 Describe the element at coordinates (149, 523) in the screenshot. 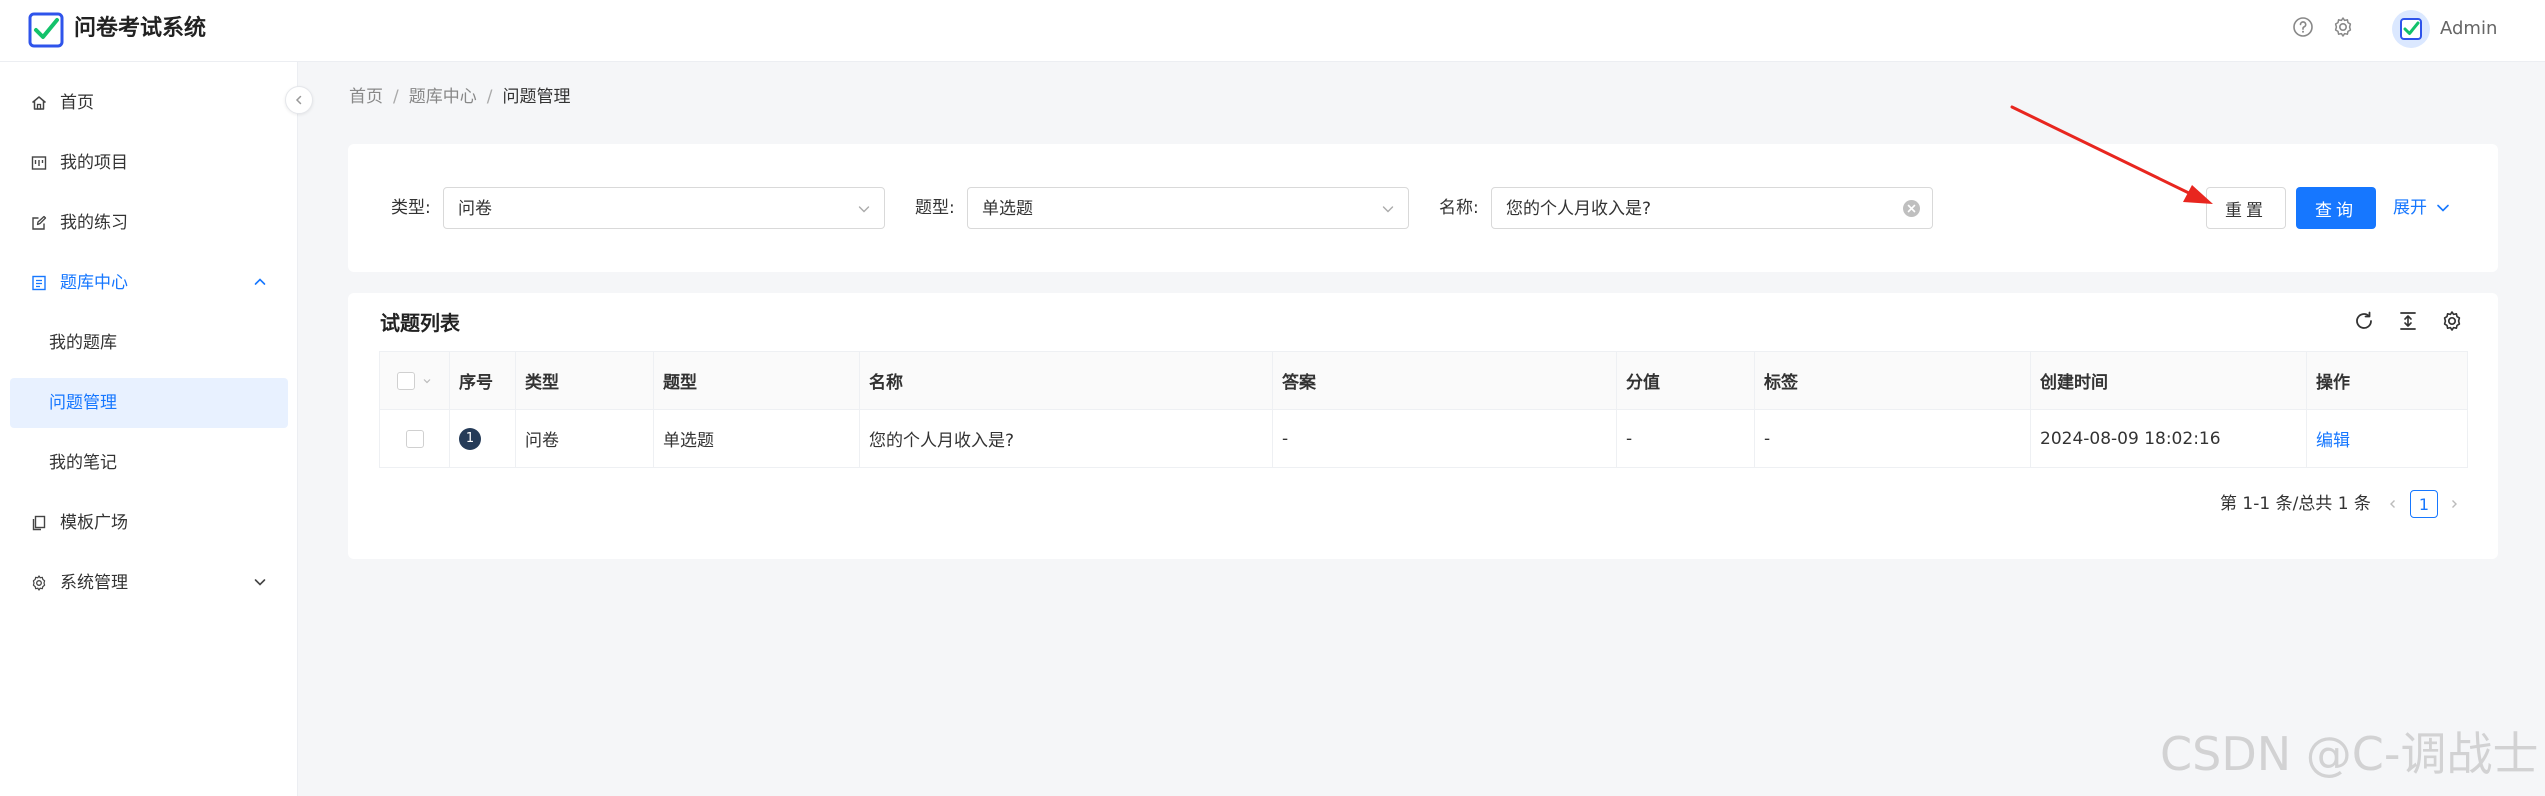

I see `sidebar-item-template-square: 模板广场` at that location.